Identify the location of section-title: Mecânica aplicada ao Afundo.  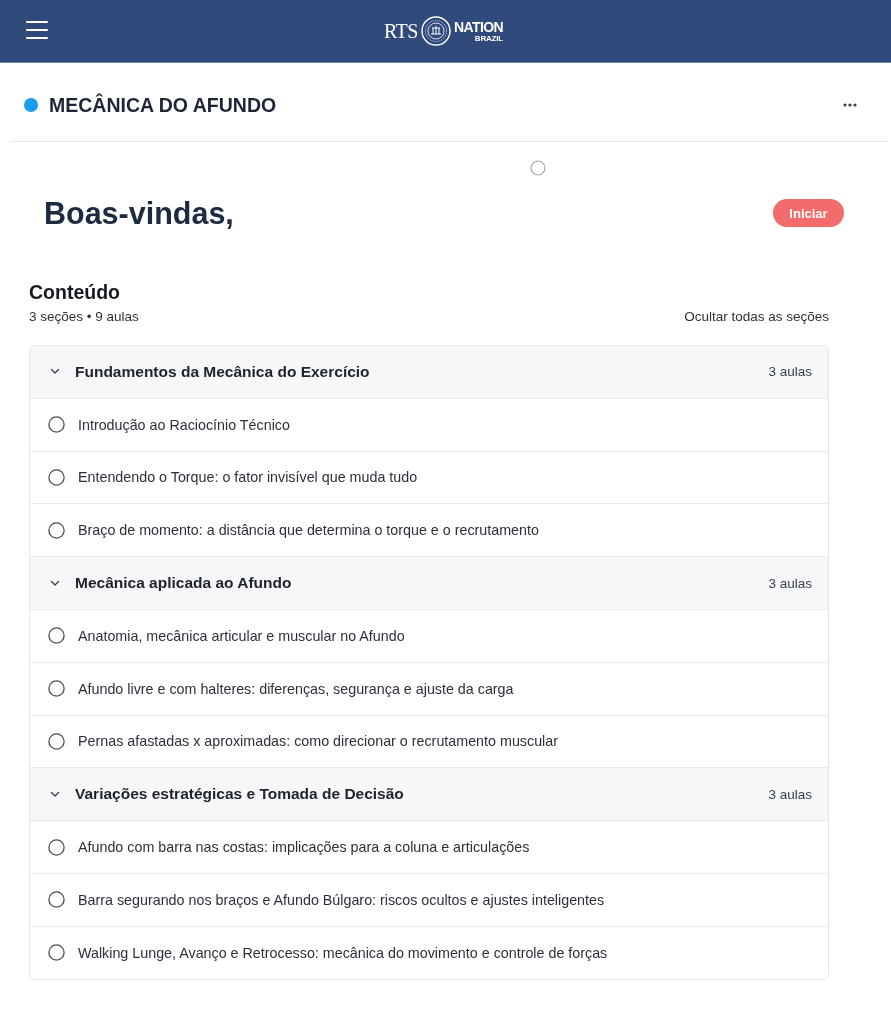
(183, 583).